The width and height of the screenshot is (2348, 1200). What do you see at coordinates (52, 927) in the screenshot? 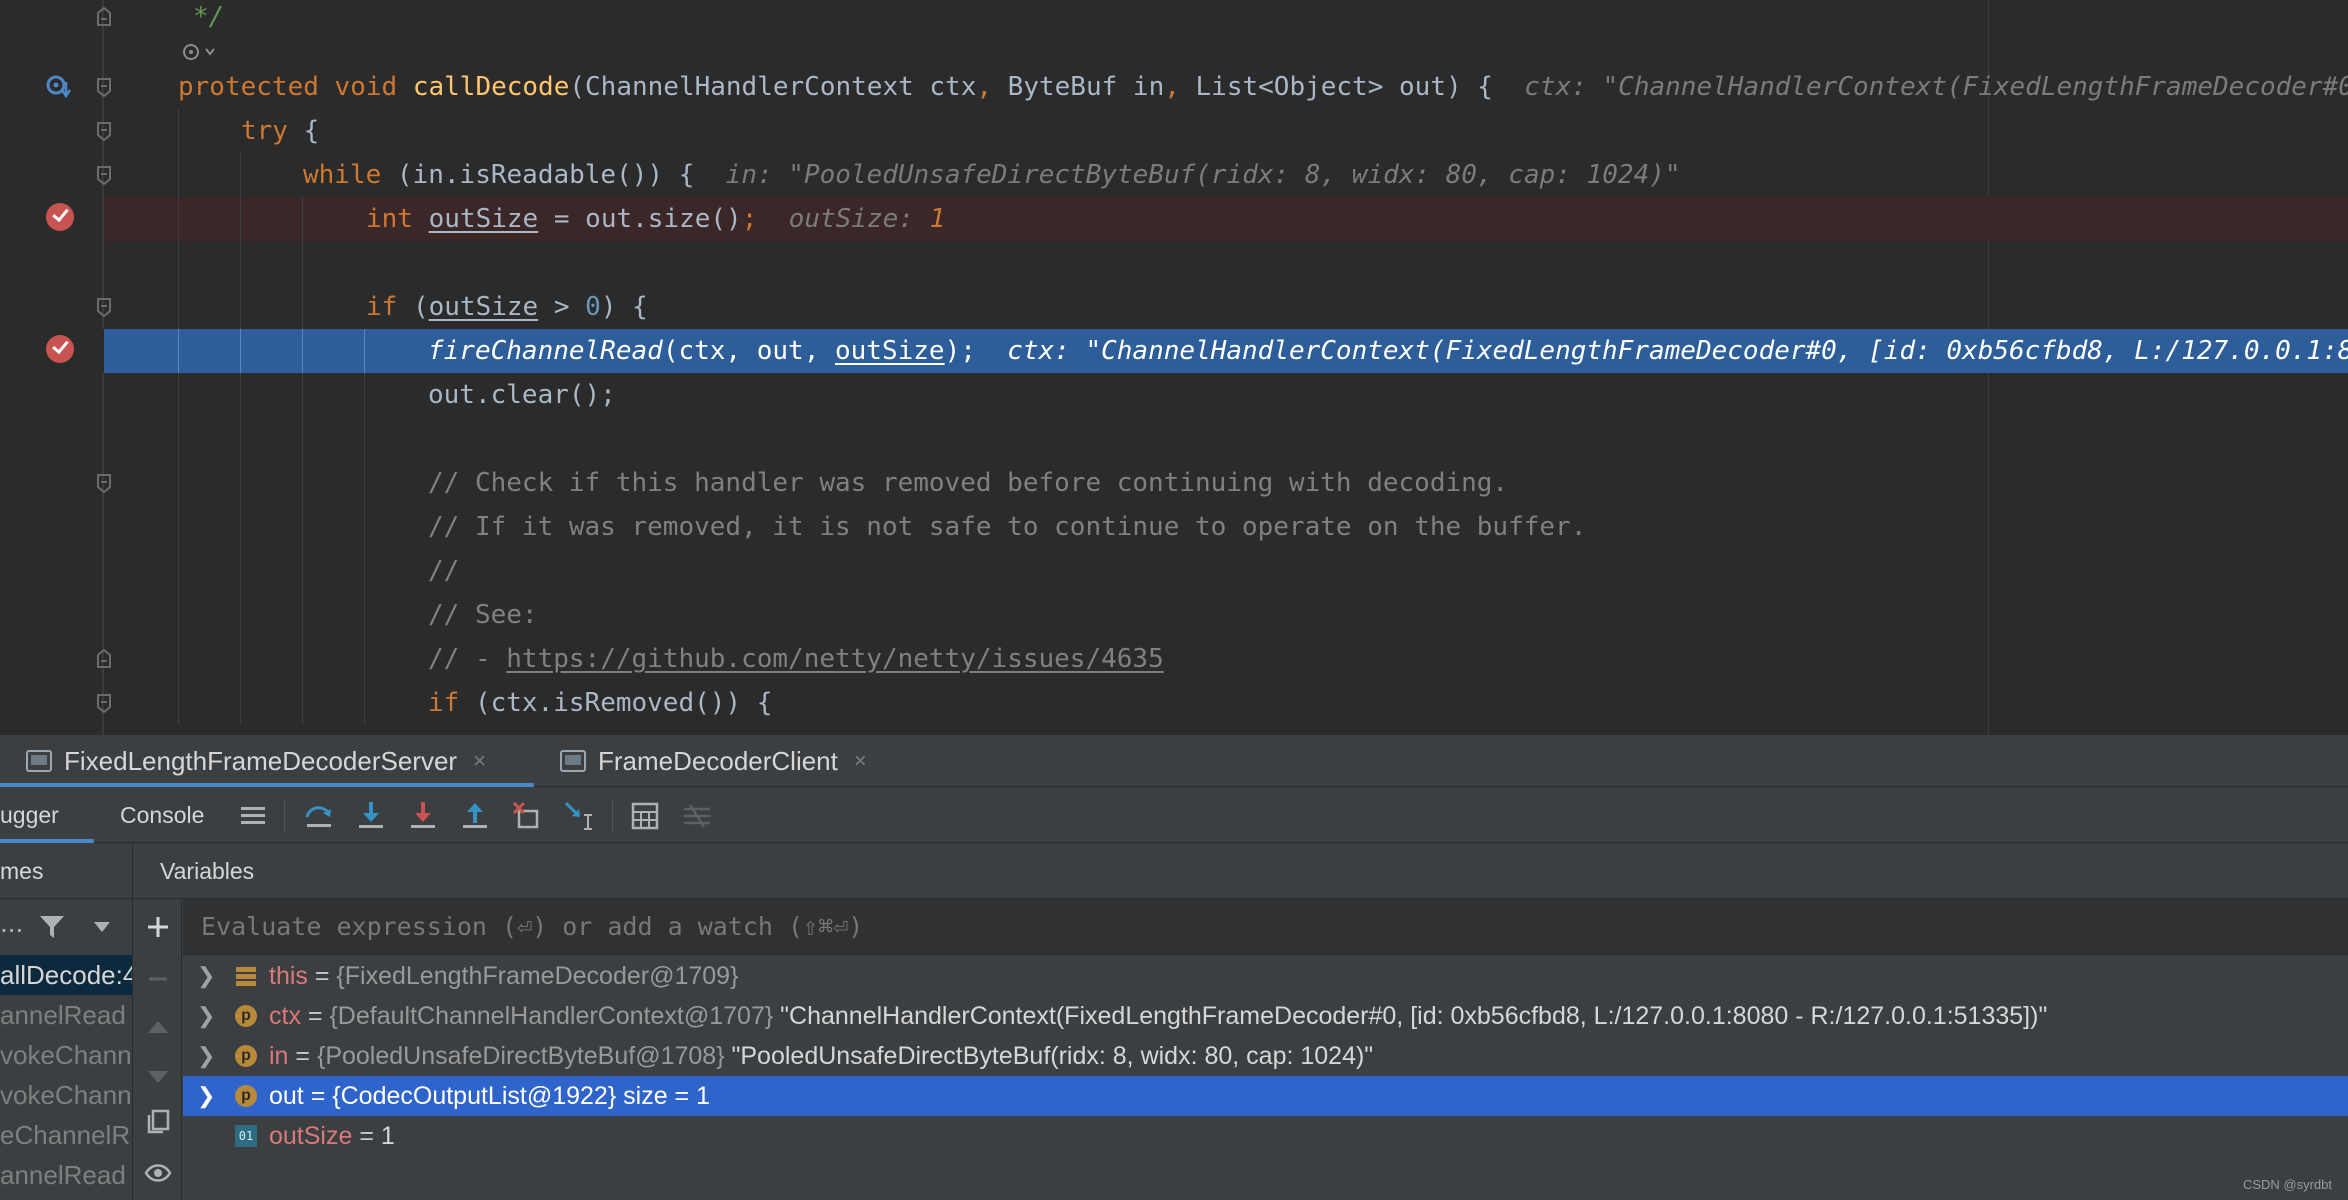
I see `filter-icon` at bounding box center [52, 927].